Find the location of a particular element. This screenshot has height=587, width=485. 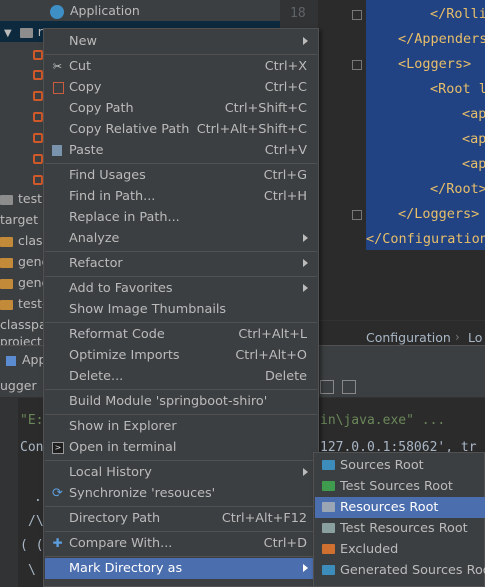

menu-item-cut: ✂ Cut Ctrl+X is located at coordinates (181, 66).